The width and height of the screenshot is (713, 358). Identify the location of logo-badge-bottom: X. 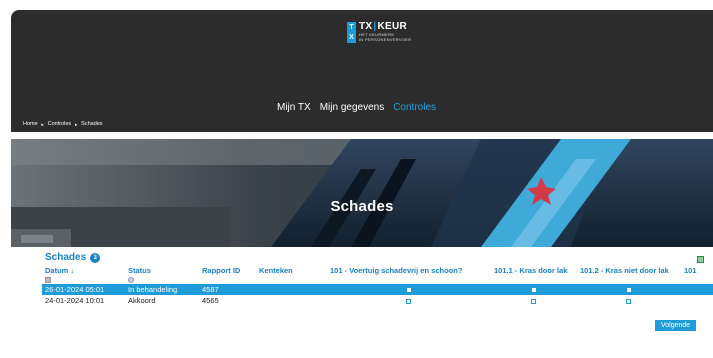
(351, 38).